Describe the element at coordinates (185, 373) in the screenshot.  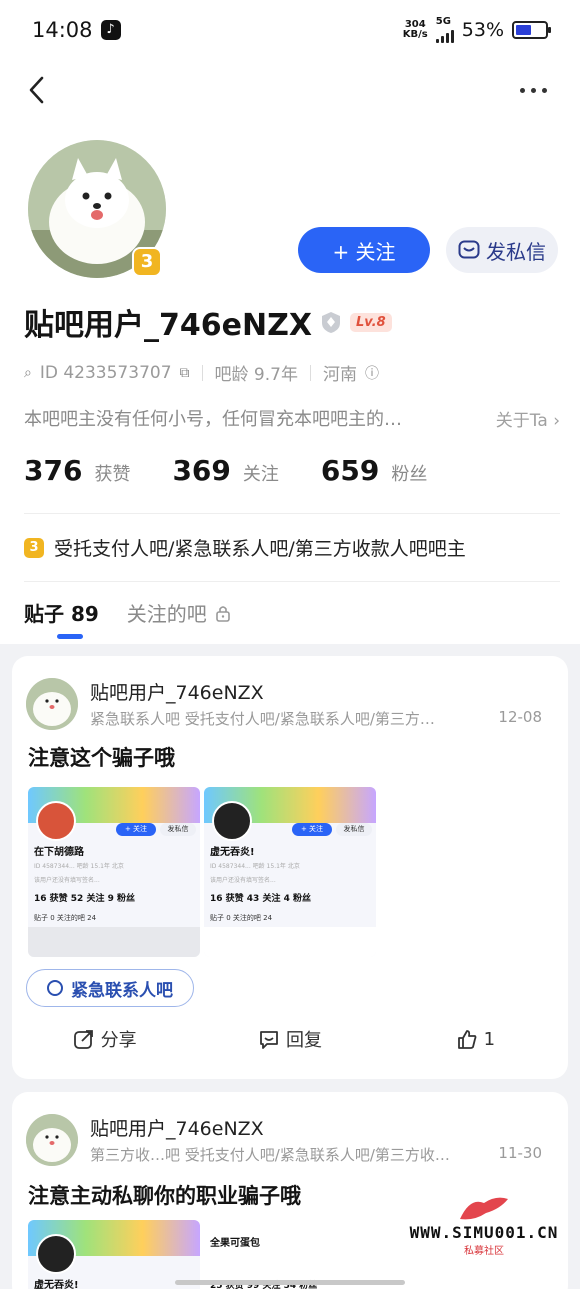
I see `copy-icon: ⧉` at that location.